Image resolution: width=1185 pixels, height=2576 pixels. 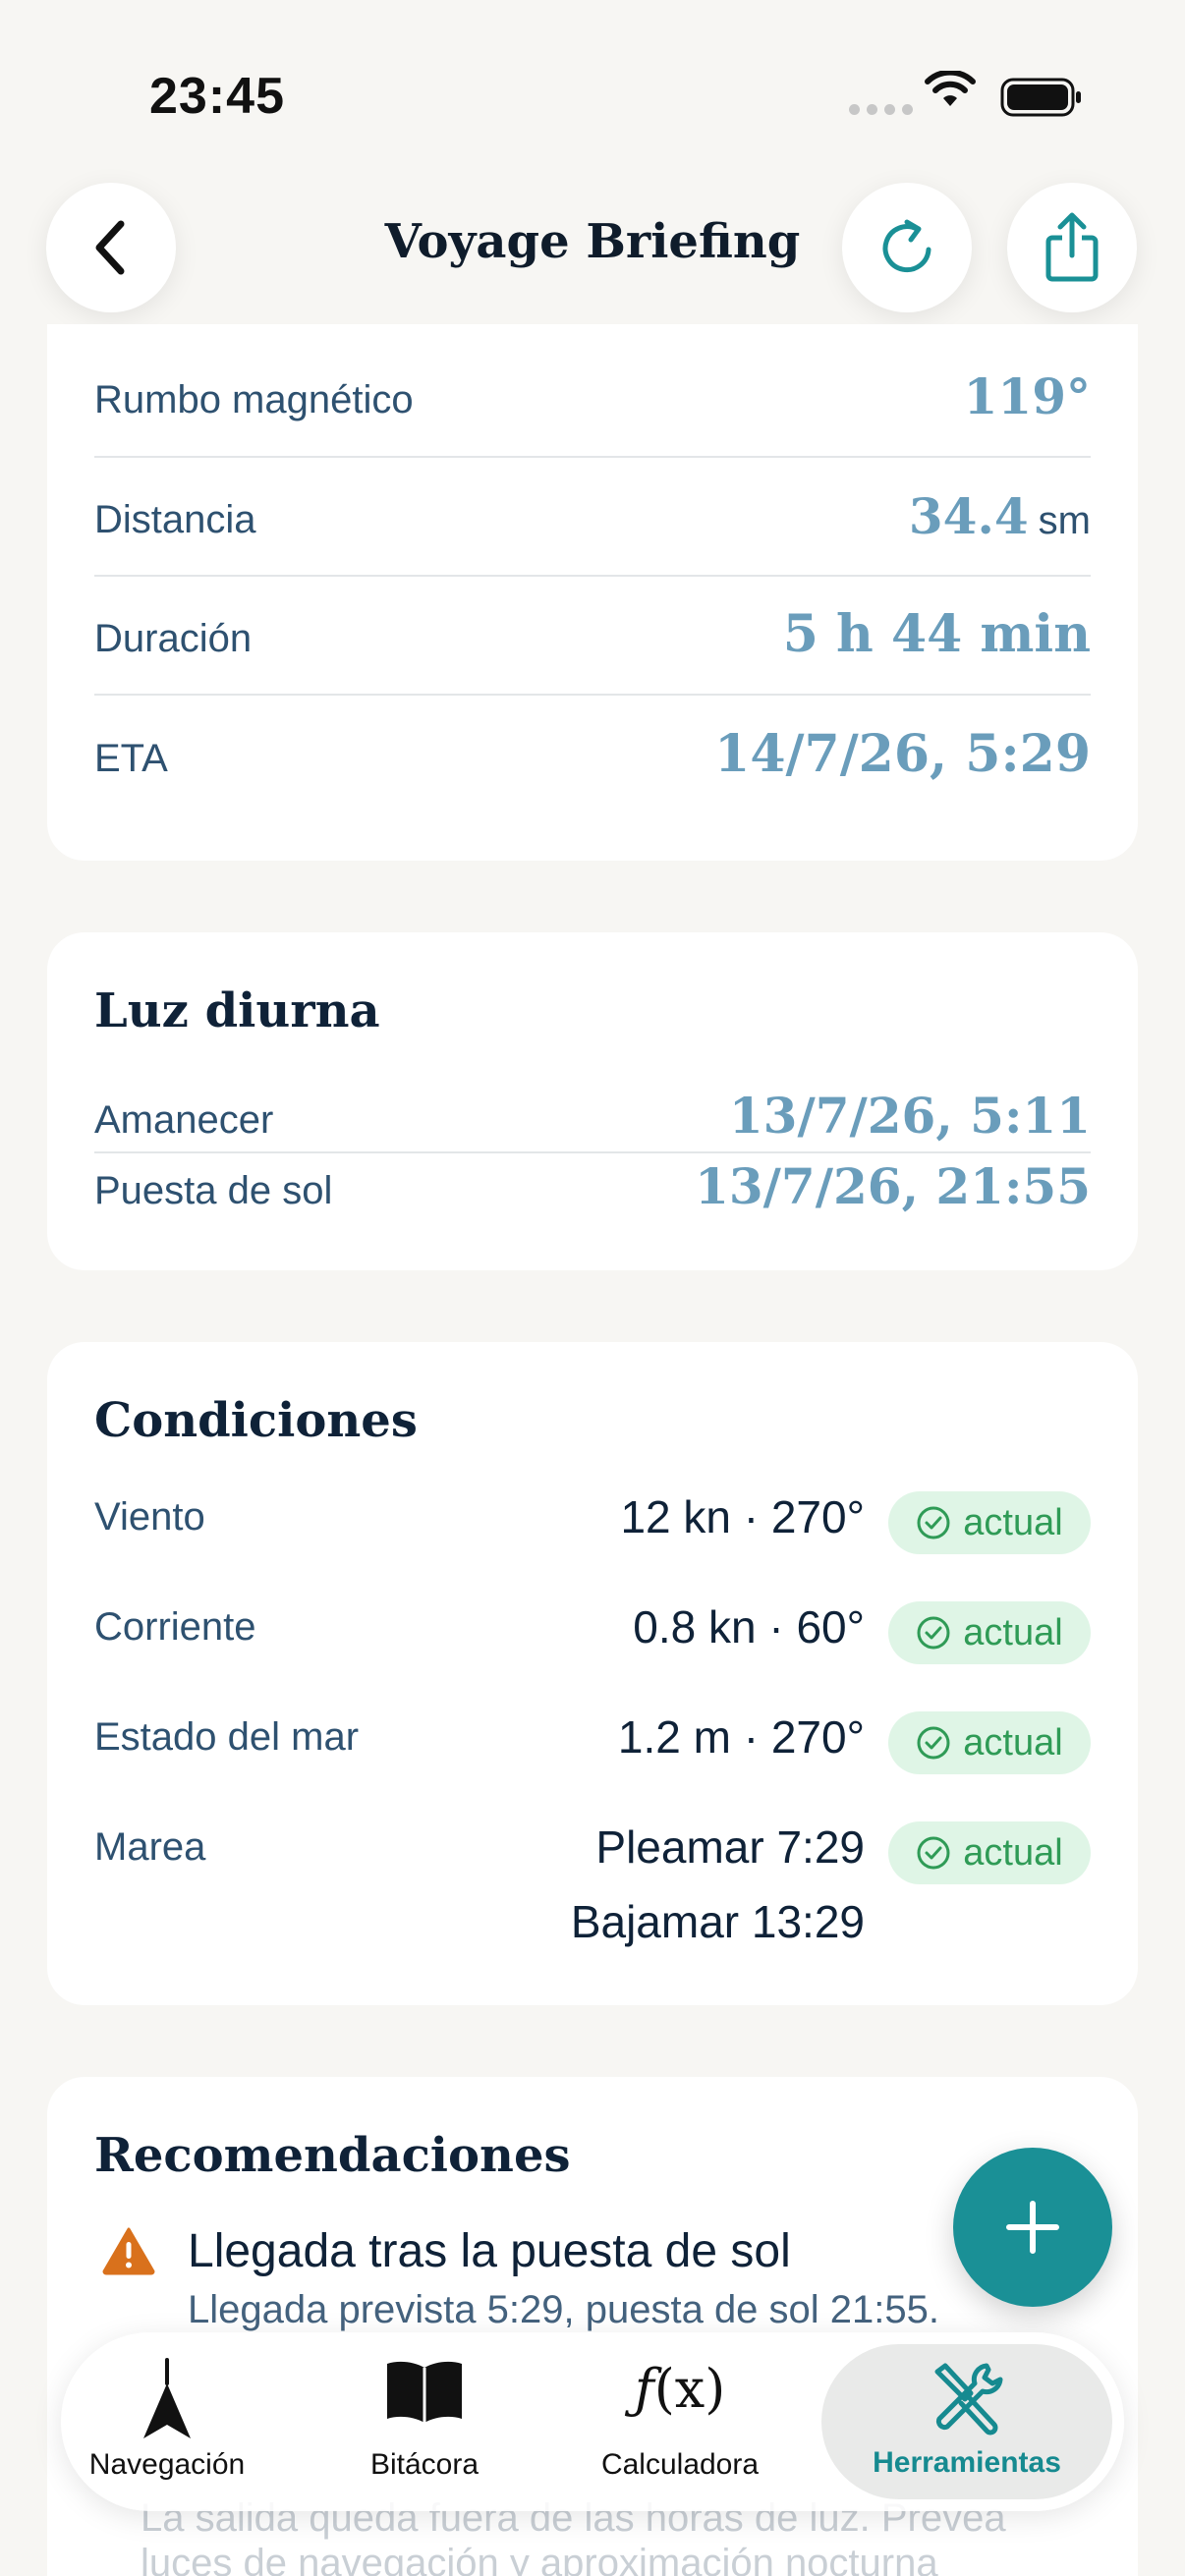 I want to click on back-button, so click(x=111, y=247).